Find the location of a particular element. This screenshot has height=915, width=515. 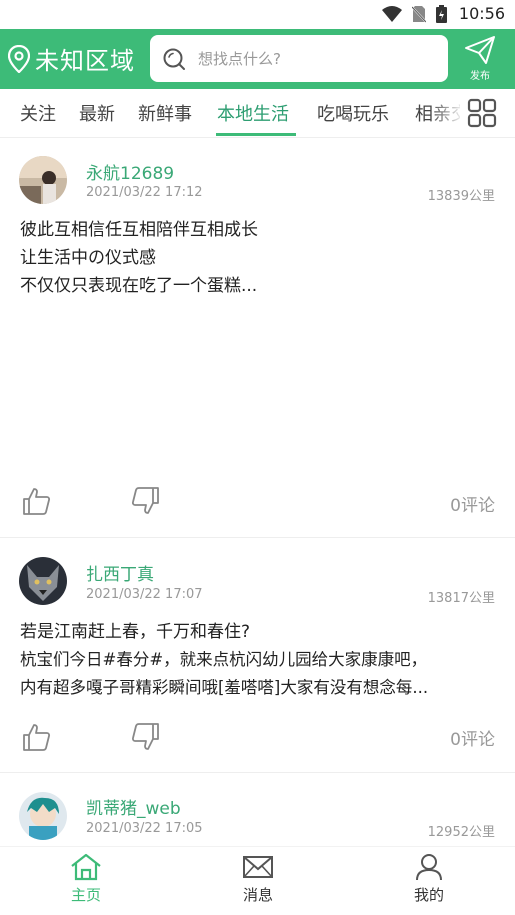

nav-profile-label: 我的 is located at coordinates (428, 895).